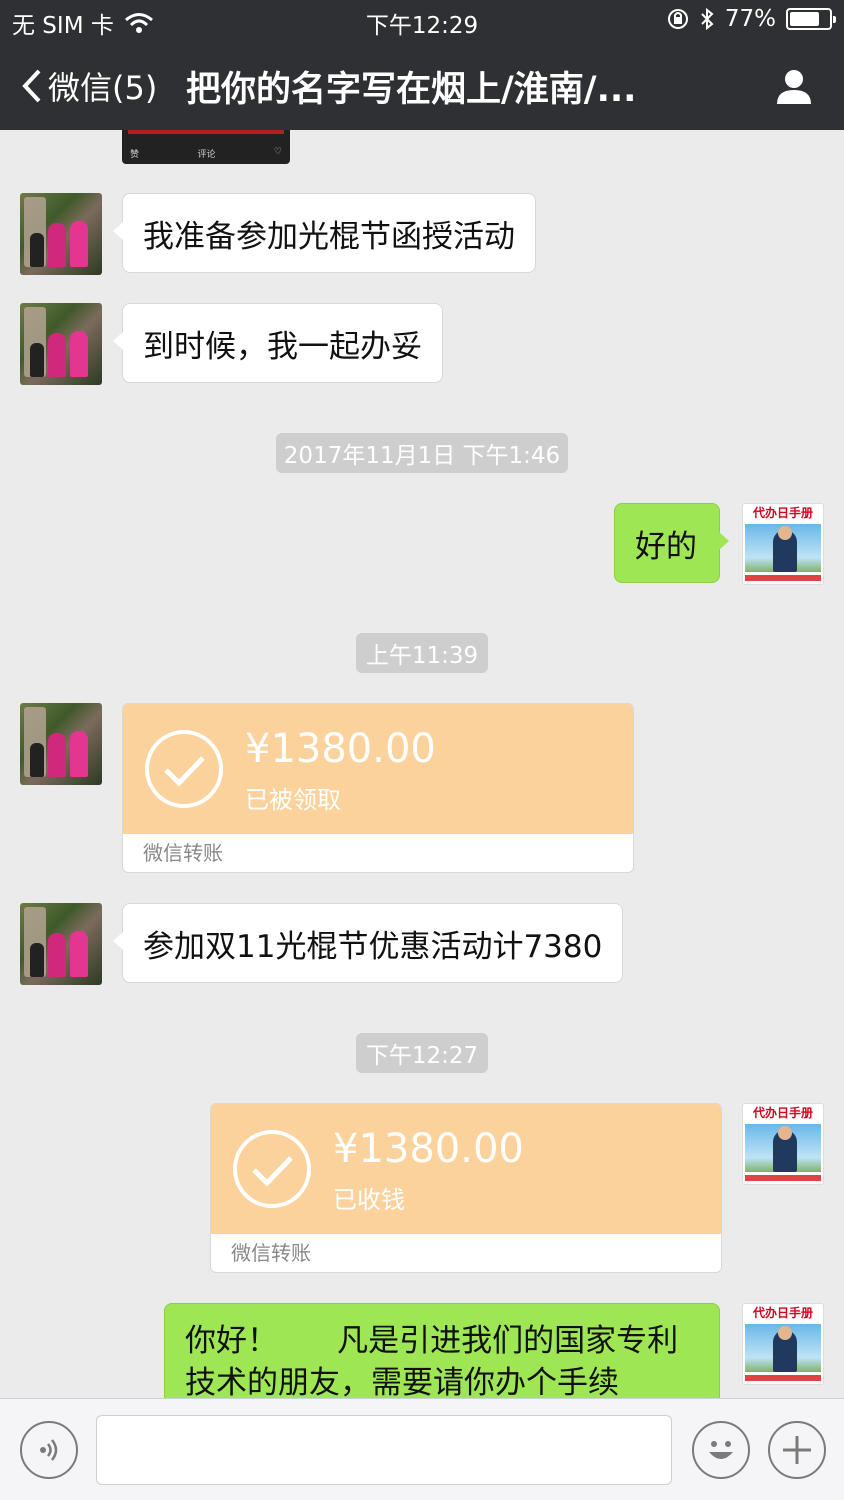 The image size is (844, 1500). Describe the element at coordinates (329, 236) in the screenshot. I see `message-text: 我准备参加光棍节函授活动` at that location.